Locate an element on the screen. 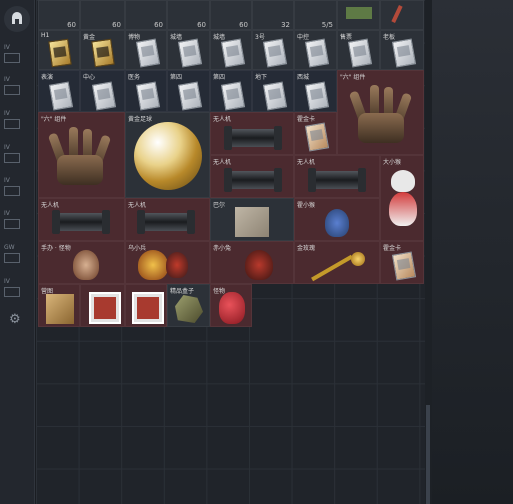 Image resolution: width=513 pixels, height=504 pixels. item-h9: 老板 is located at coordinates (402, 50).